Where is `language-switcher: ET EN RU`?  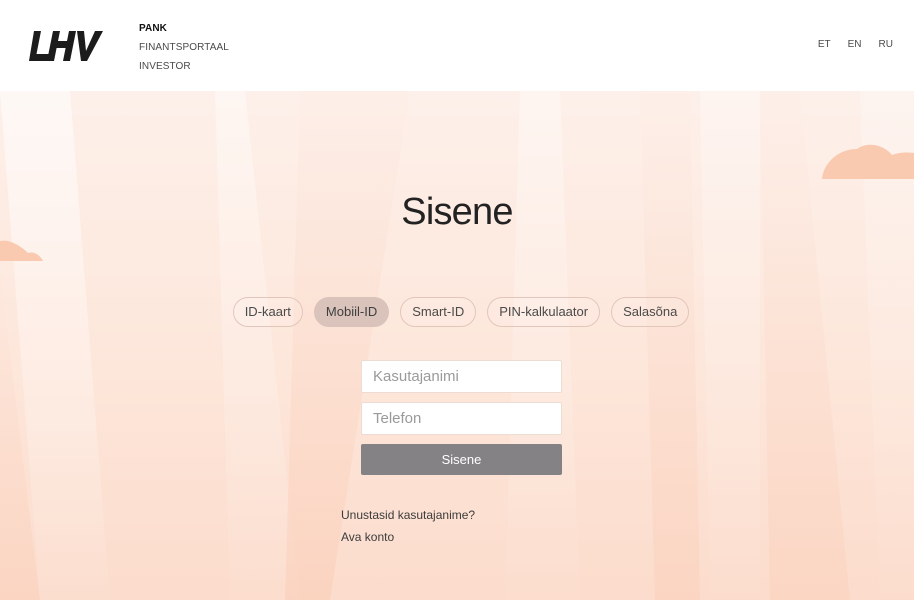 language-switcher: ET EN RU is located at coordinates (847, 44).